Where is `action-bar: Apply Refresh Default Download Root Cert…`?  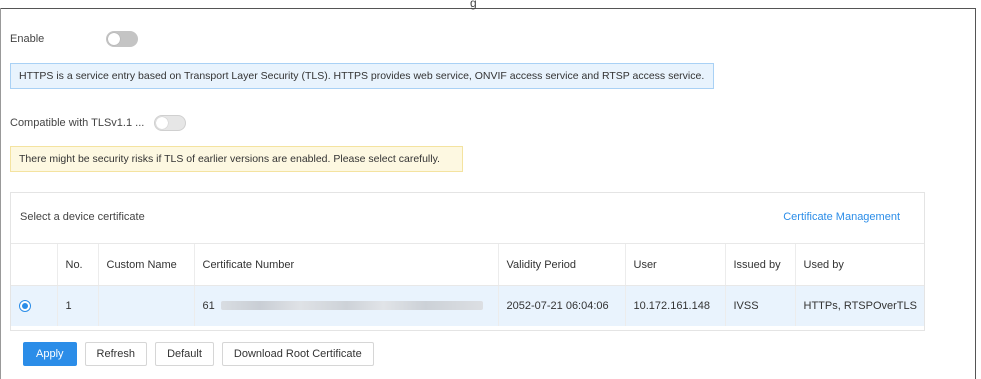 action-bar: Apply Refresh Default Download Root Cert… is located at coordinates (198, 354).